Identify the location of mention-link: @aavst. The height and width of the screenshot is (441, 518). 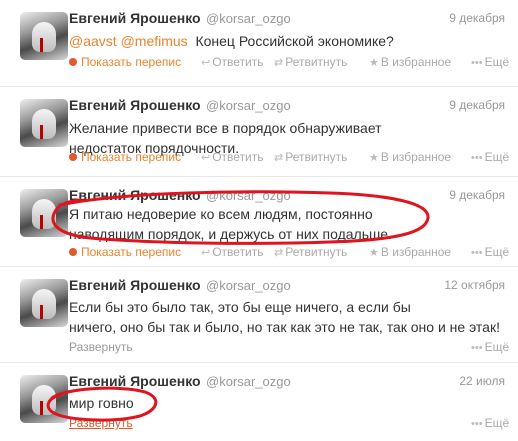
(93, 41).